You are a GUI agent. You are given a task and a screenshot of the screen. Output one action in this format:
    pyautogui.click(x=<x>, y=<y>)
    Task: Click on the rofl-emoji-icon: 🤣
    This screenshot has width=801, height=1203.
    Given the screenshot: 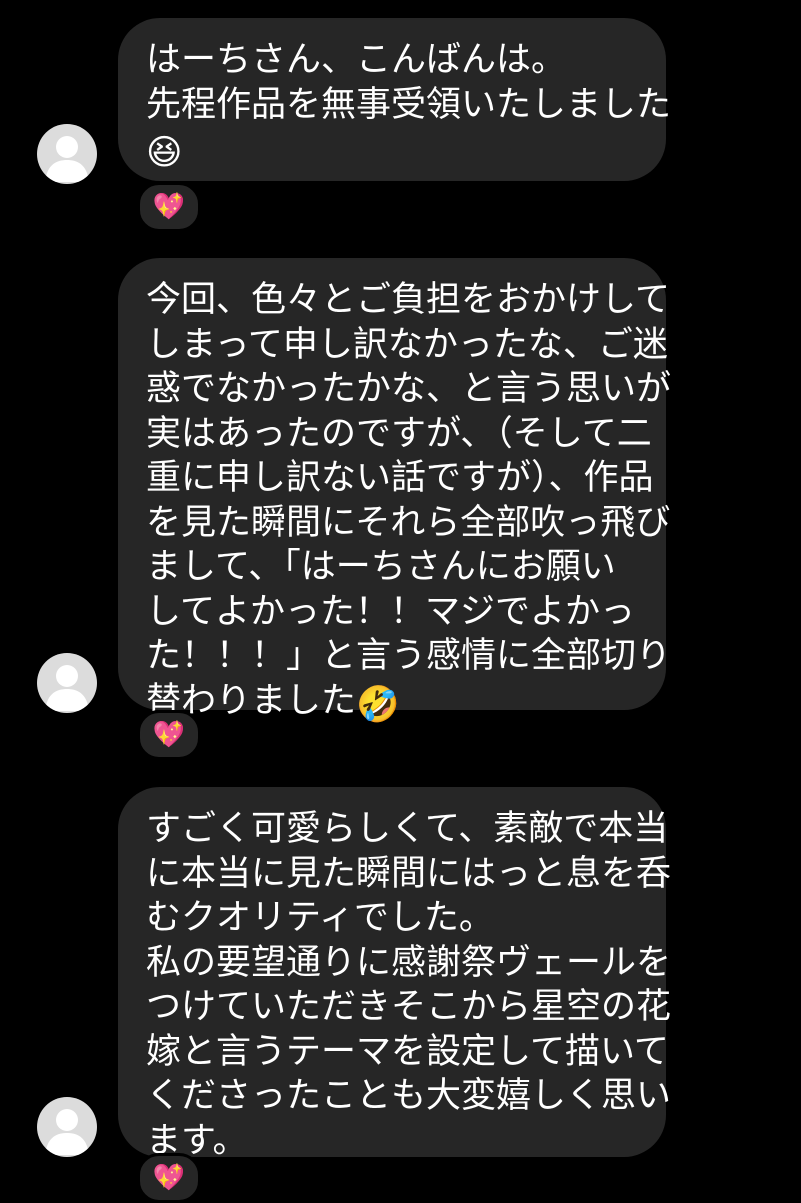 What is the action you would take?
    pyautogui.click(x=378, y=704)
    